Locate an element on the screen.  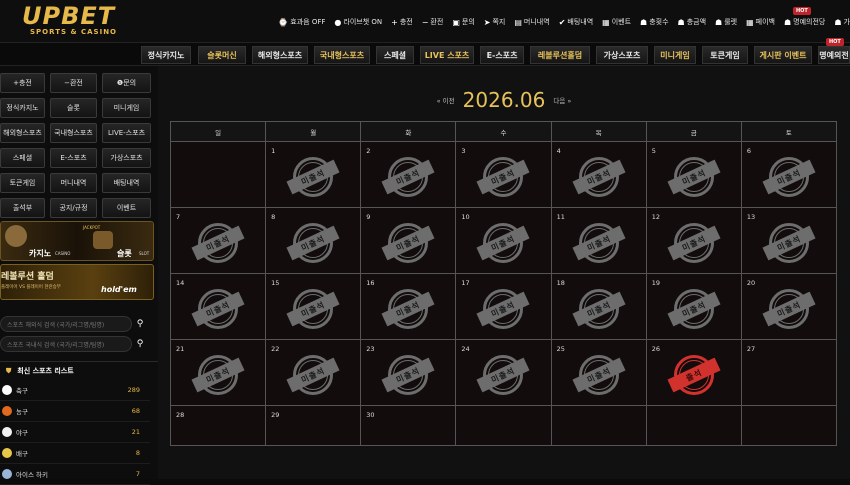
day-number: 15 is located at coordinates (275, 283).